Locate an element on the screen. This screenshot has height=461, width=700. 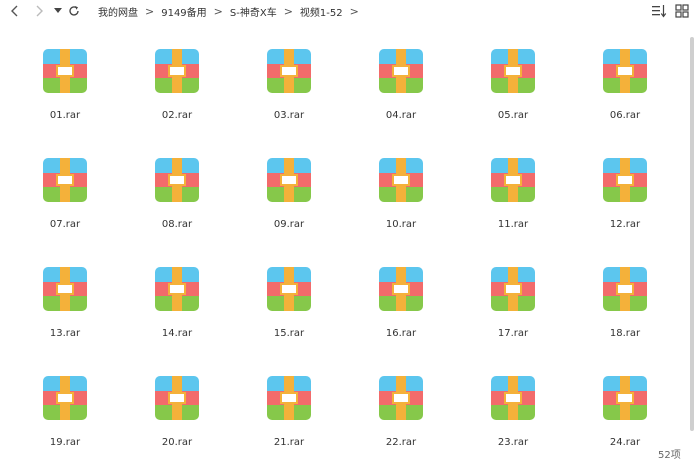
file-name: 10.rar is located at coordinates (401, 224).